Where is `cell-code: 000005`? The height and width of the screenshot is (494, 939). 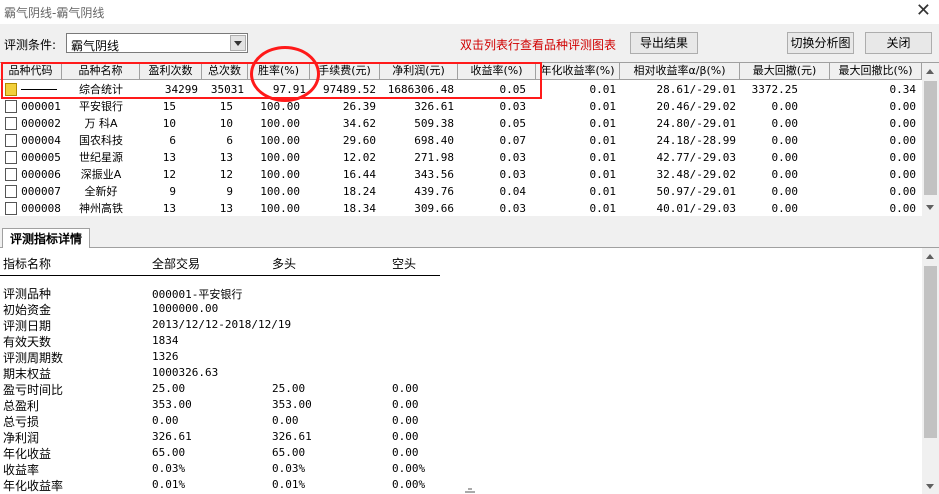 cell-code: 000005 is located at coordinates (41, 157).